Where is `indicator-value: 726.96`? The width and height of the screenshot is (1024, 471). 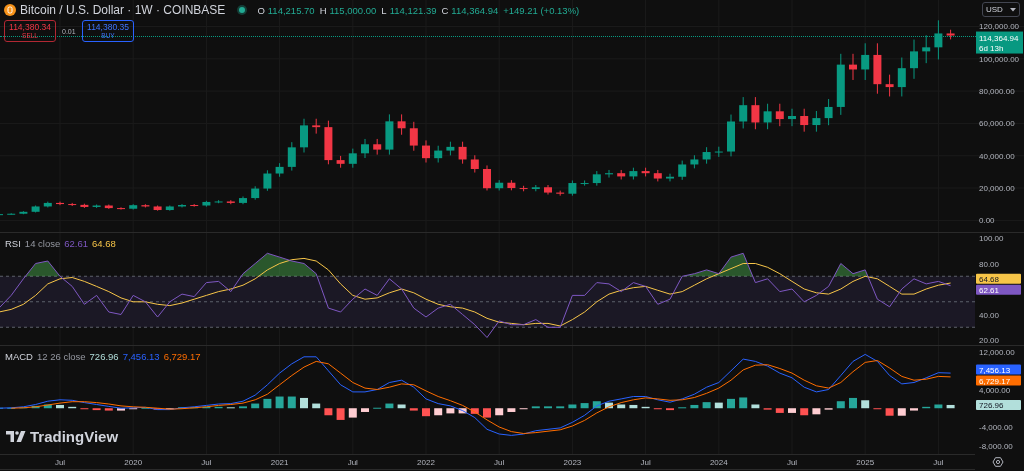
indicator-value: 726.96 is located at coordinates (104, 356).